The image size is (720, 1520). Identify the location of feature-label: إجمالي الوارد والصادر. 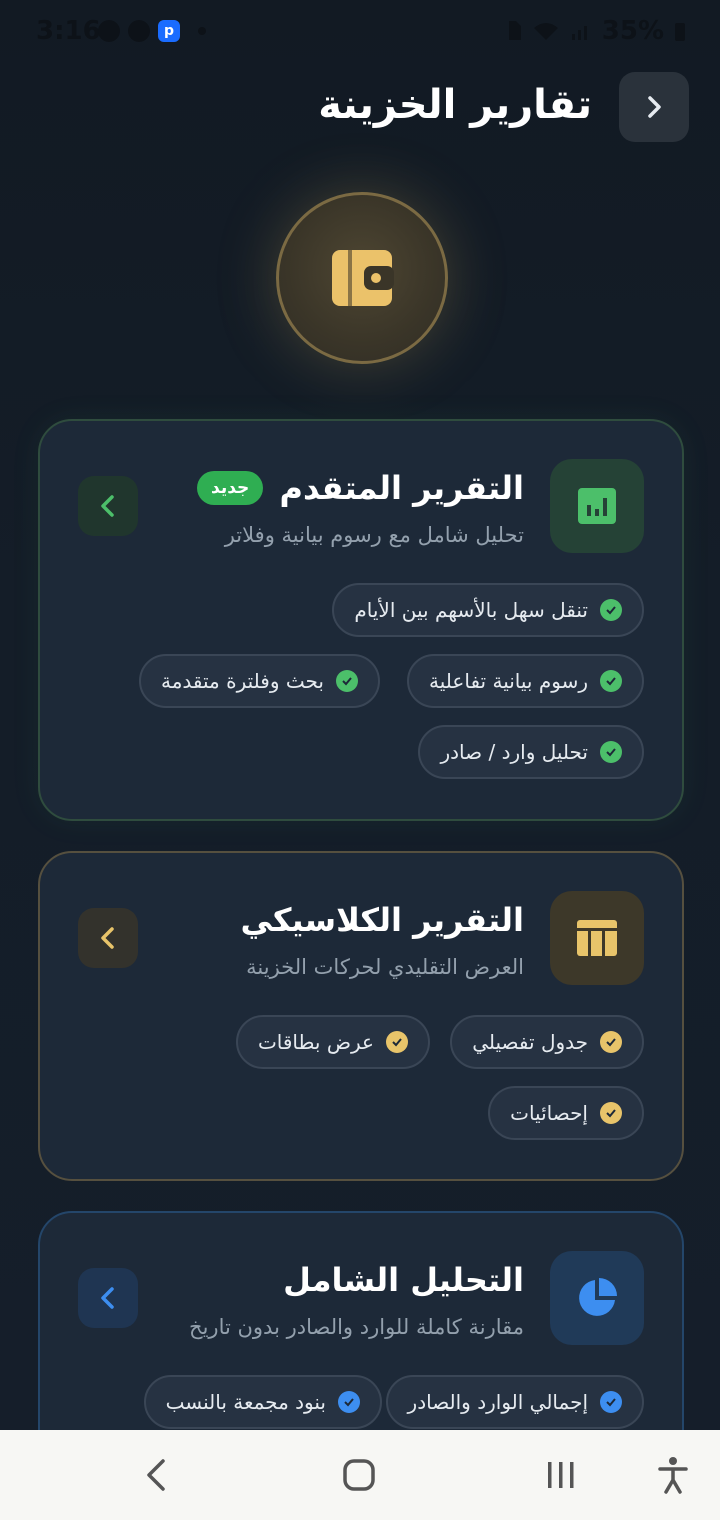
(497, 1402).